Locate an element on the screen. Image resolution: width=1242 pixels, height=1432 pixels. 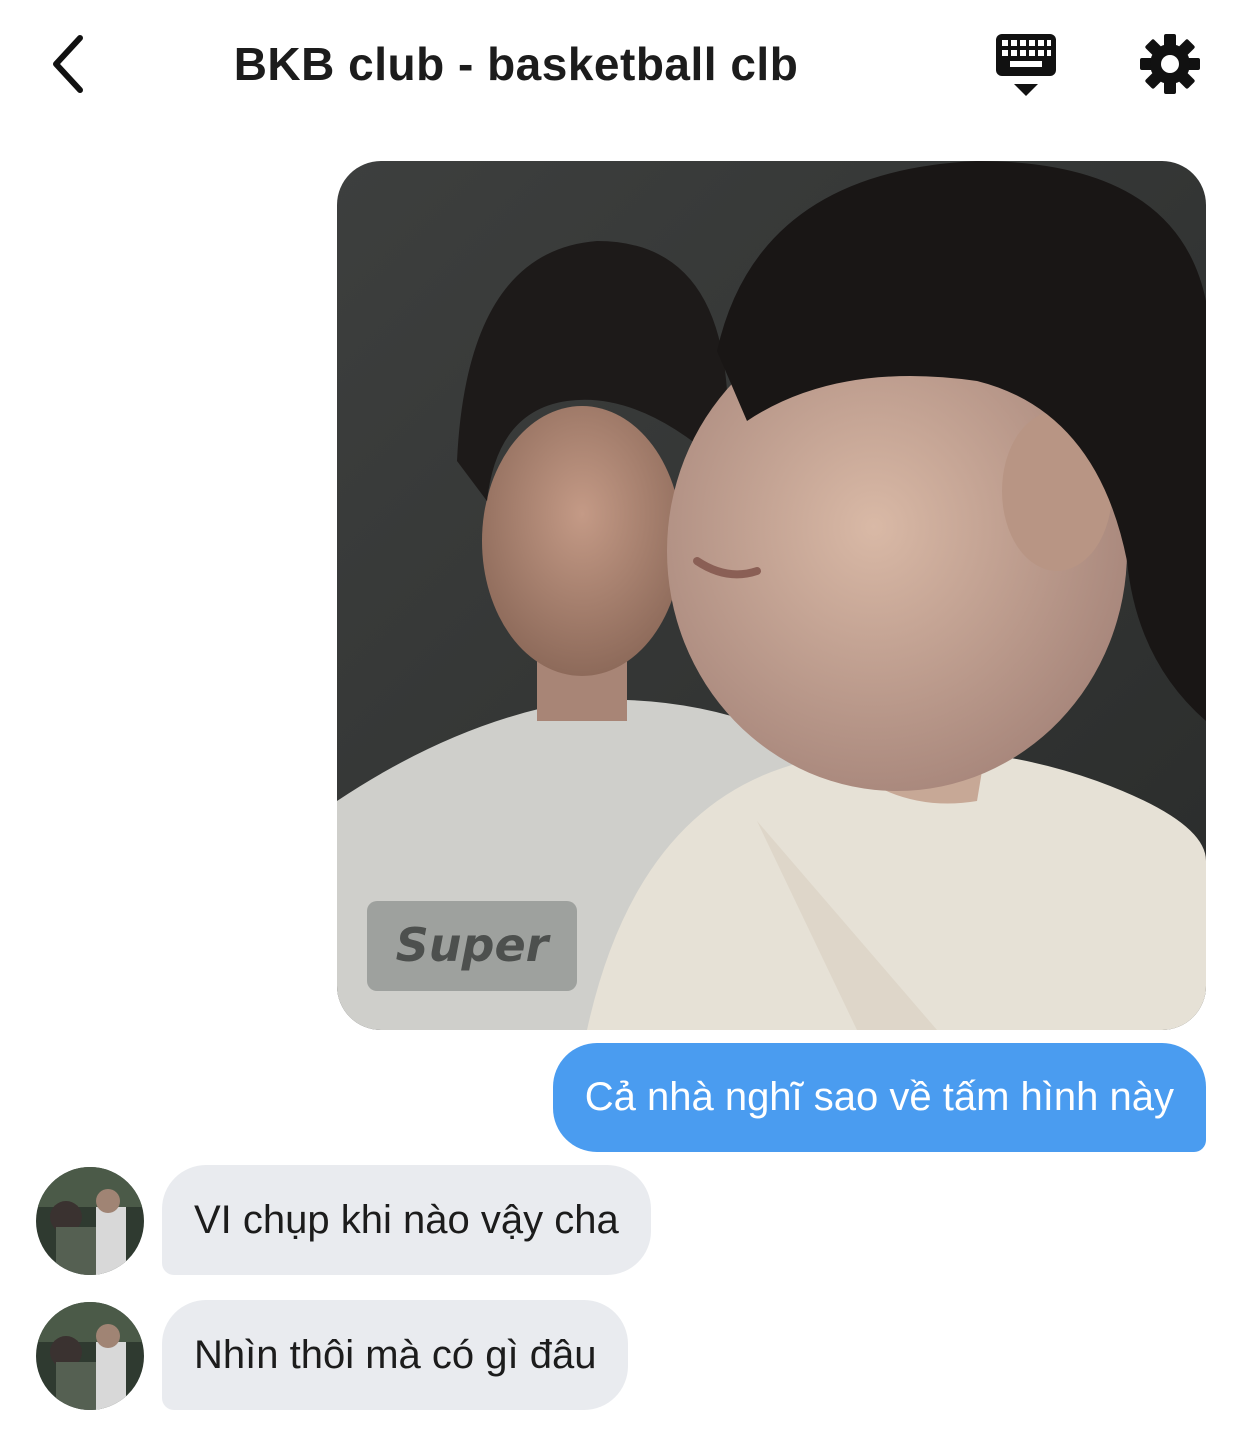
message-text: VI chụp khi nào vậy cha is located at coordinates (406, 1219).